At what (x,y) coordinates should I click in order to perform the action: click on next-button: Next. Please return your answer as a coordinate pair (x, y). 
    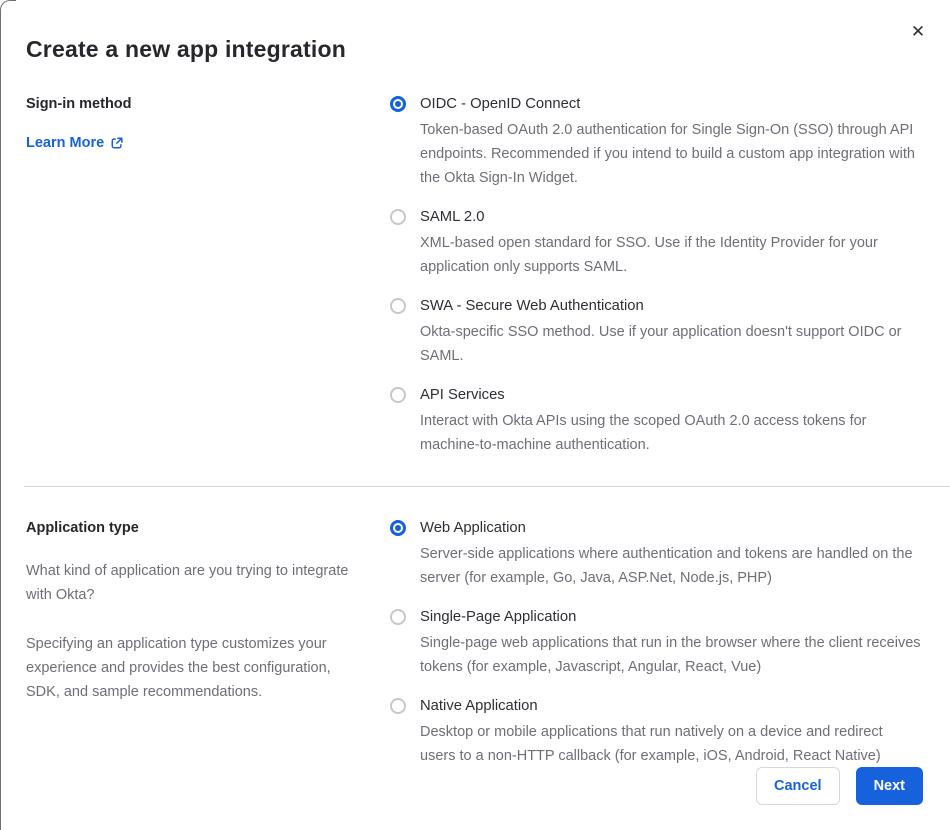
    Looking at the image, I should click on (889, 786).